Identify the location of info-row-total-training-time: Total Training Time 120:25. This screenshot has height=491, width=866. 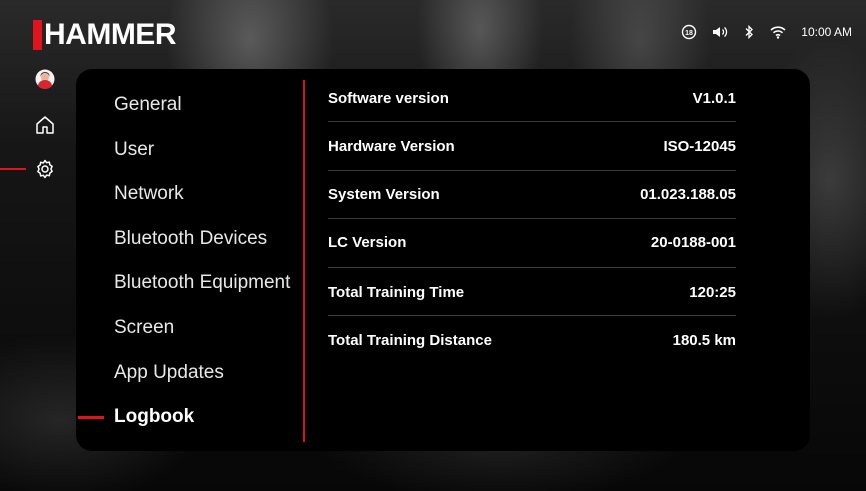
(532, 292).